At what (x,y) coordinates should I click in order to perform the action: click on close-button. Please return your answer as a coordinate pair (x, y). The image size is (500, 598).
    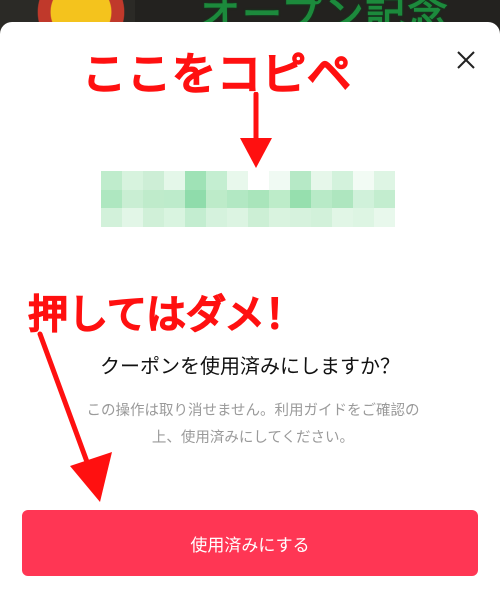
    Looking at the image, I should click on (466, 60).